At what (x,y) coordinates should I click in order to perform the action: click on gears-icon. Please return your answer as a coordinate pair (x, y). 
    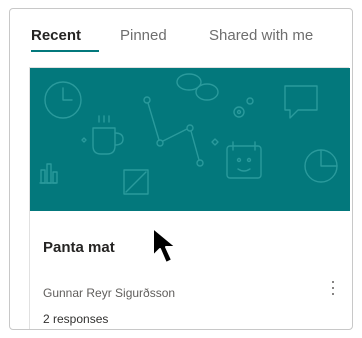
    Looking at the image, I should click on (243, 107).